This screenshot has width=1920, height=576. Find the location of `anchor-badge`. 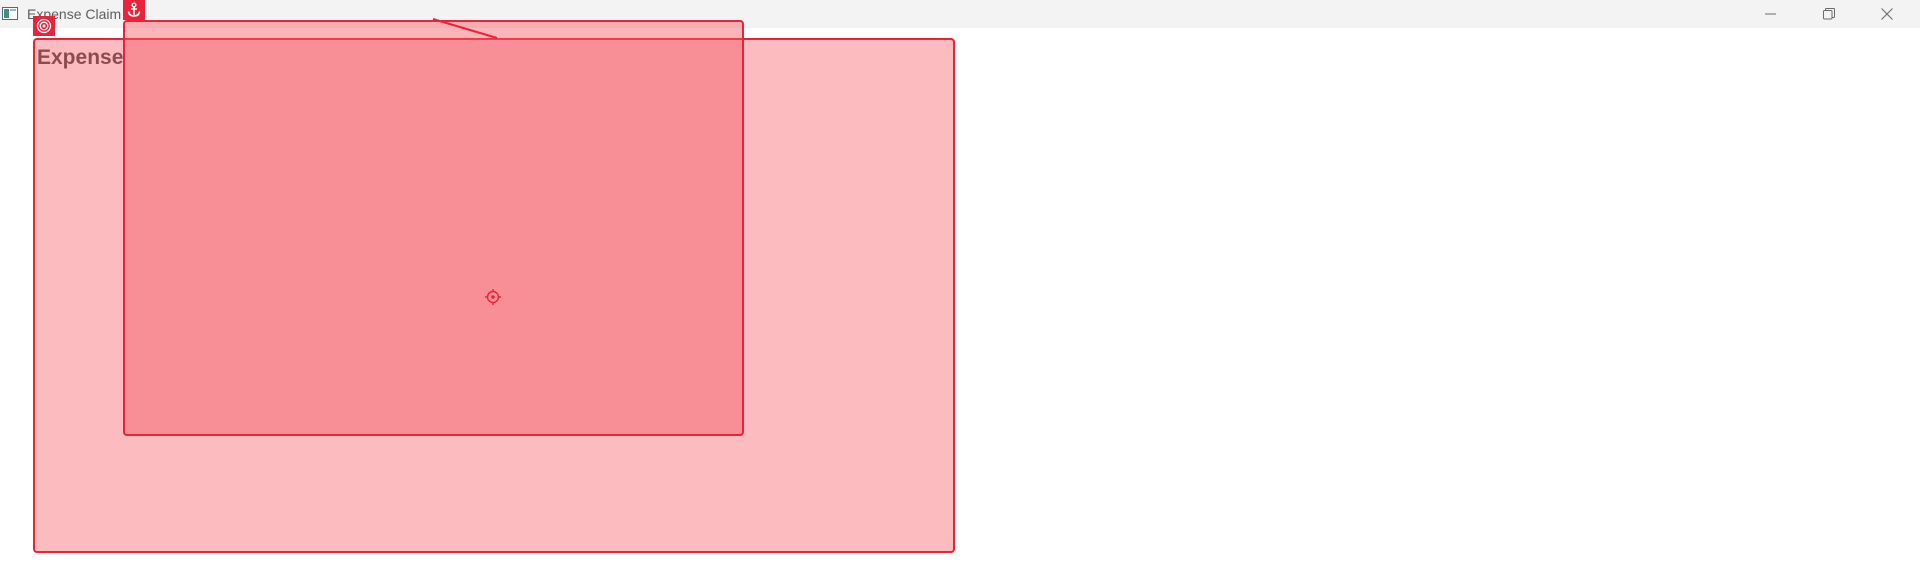

anchor-badge is located at coordinates (134, 10).